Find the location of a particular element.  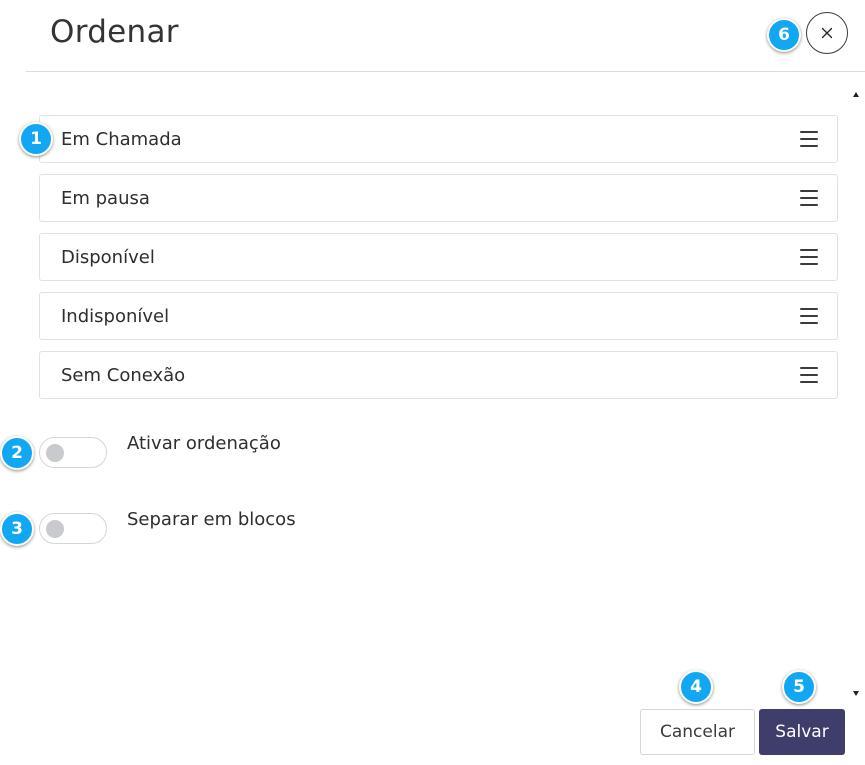

list-item-label: Em Chamada is located at coordinates (121, 139).